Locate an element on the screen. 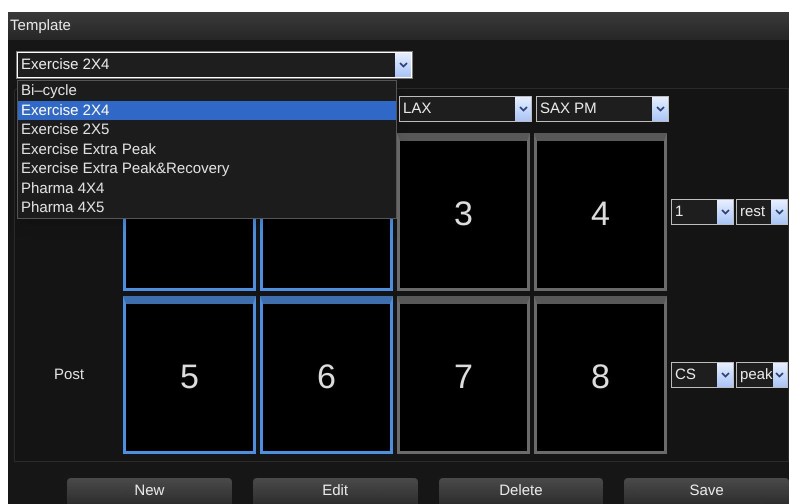 The image size is (789, 504). tile-number: 3 is located at coordinates (463, 214).